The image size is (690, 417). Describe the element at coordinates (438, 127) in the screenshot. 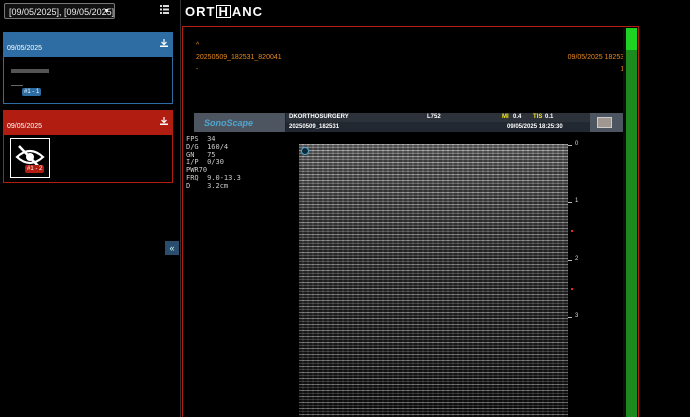

I see `header-row-2: 20250509_182531 09/05/2025 18:25:30` at that location.